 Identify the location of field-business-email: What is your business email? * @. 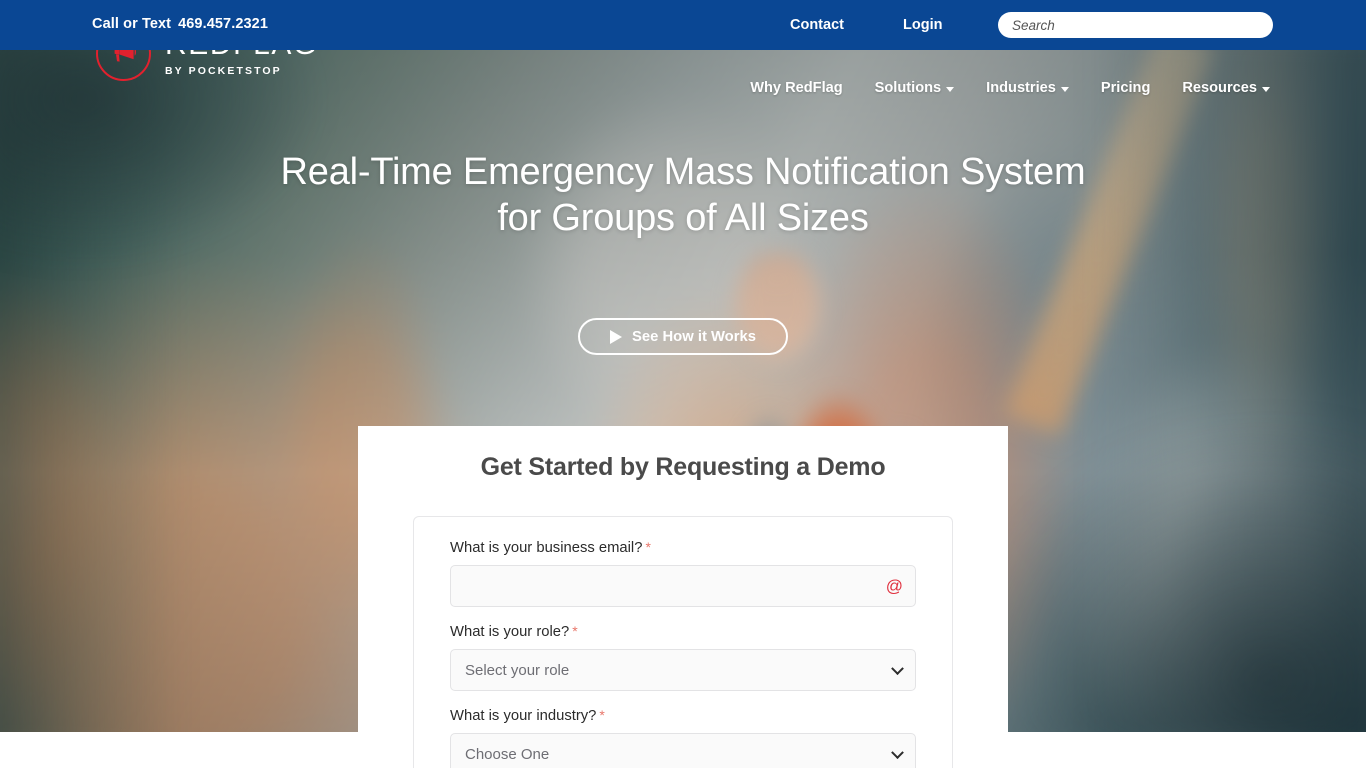
(683, 573).